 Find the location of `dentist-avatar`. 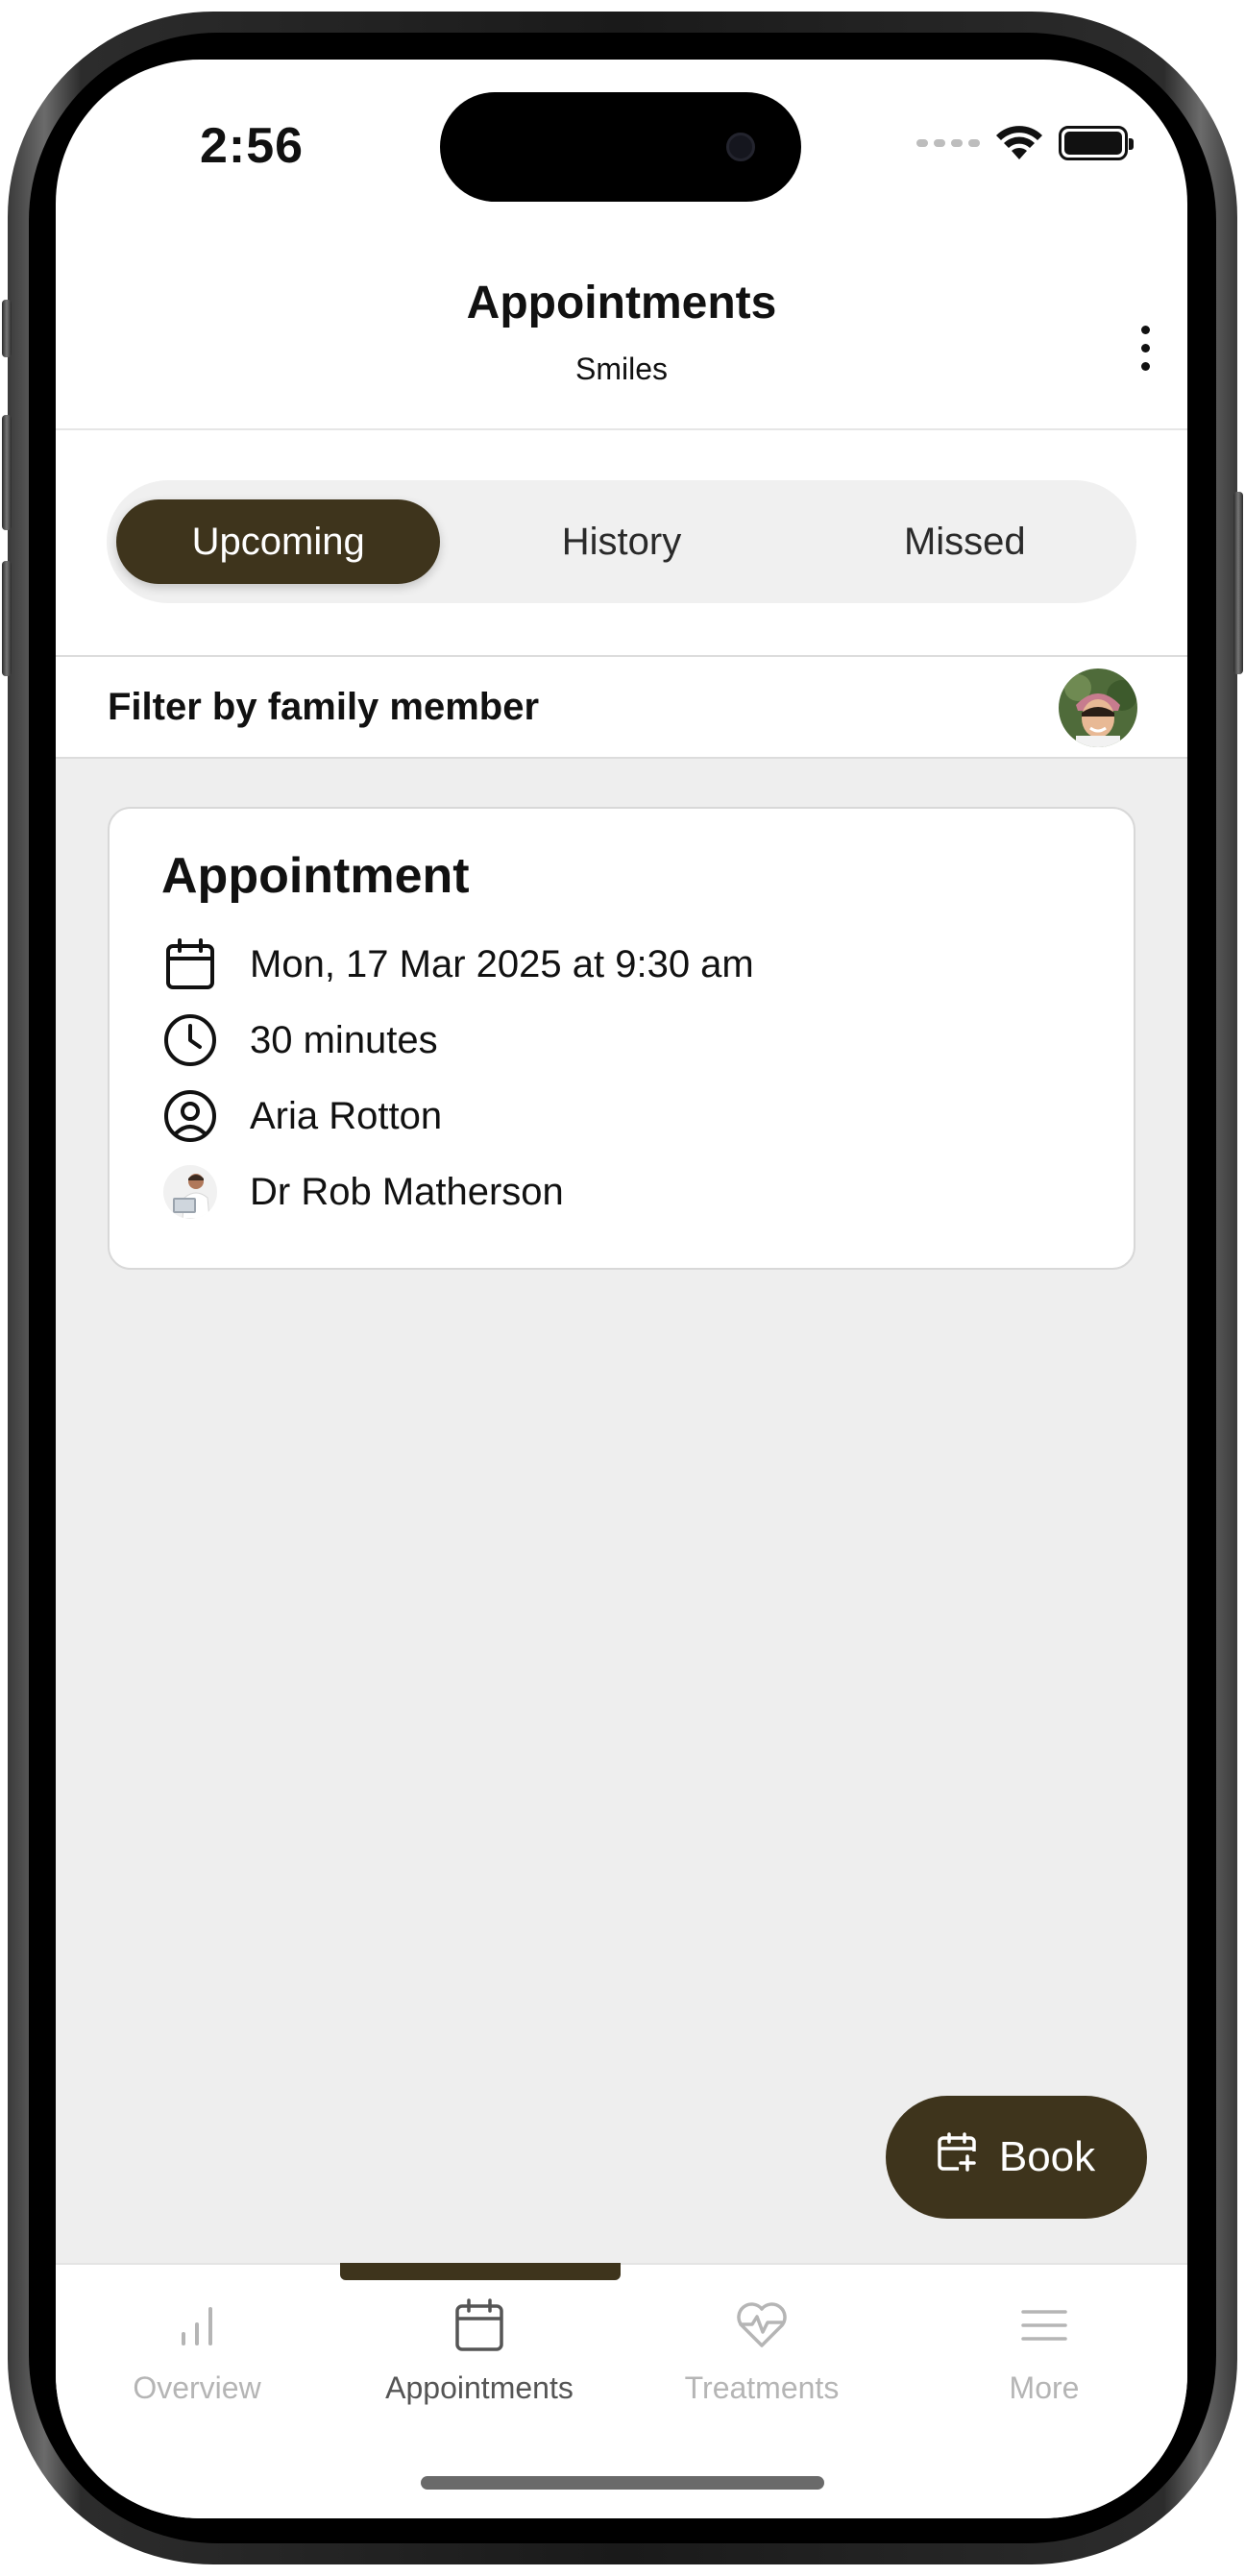

dentist-avatar is located at coordinates (190, 1192).